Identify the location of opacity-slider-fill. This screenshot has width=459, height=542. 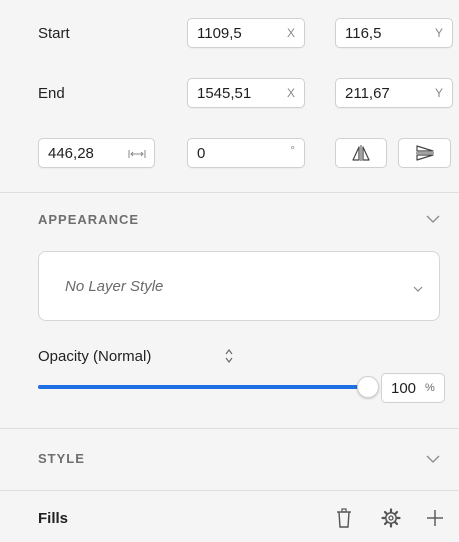
(203, 387).